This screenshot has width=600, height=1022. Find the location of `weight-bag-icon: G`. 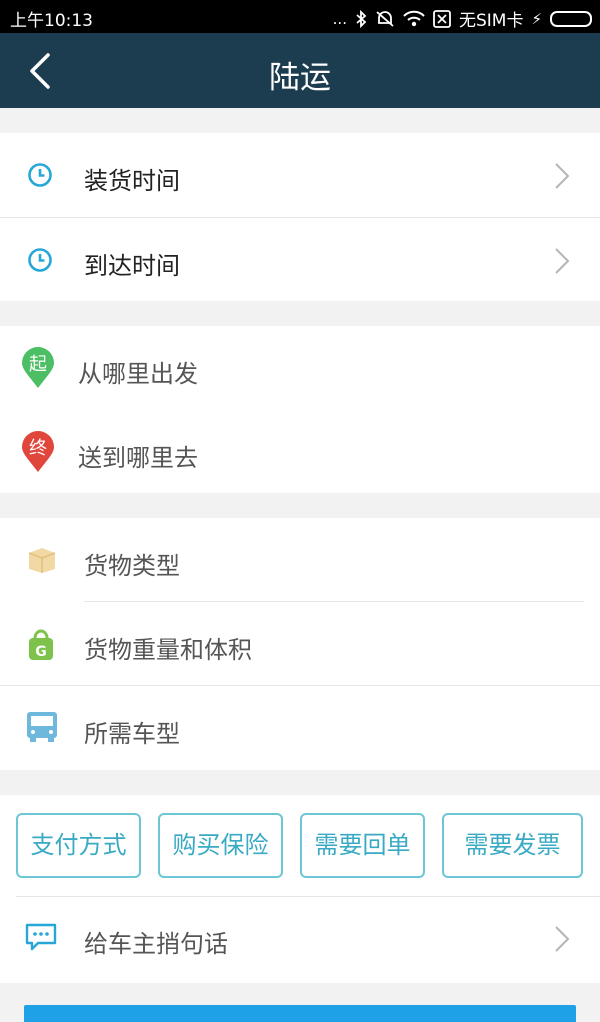

weight-bag-icon: G is located at coordinates (41, 644).